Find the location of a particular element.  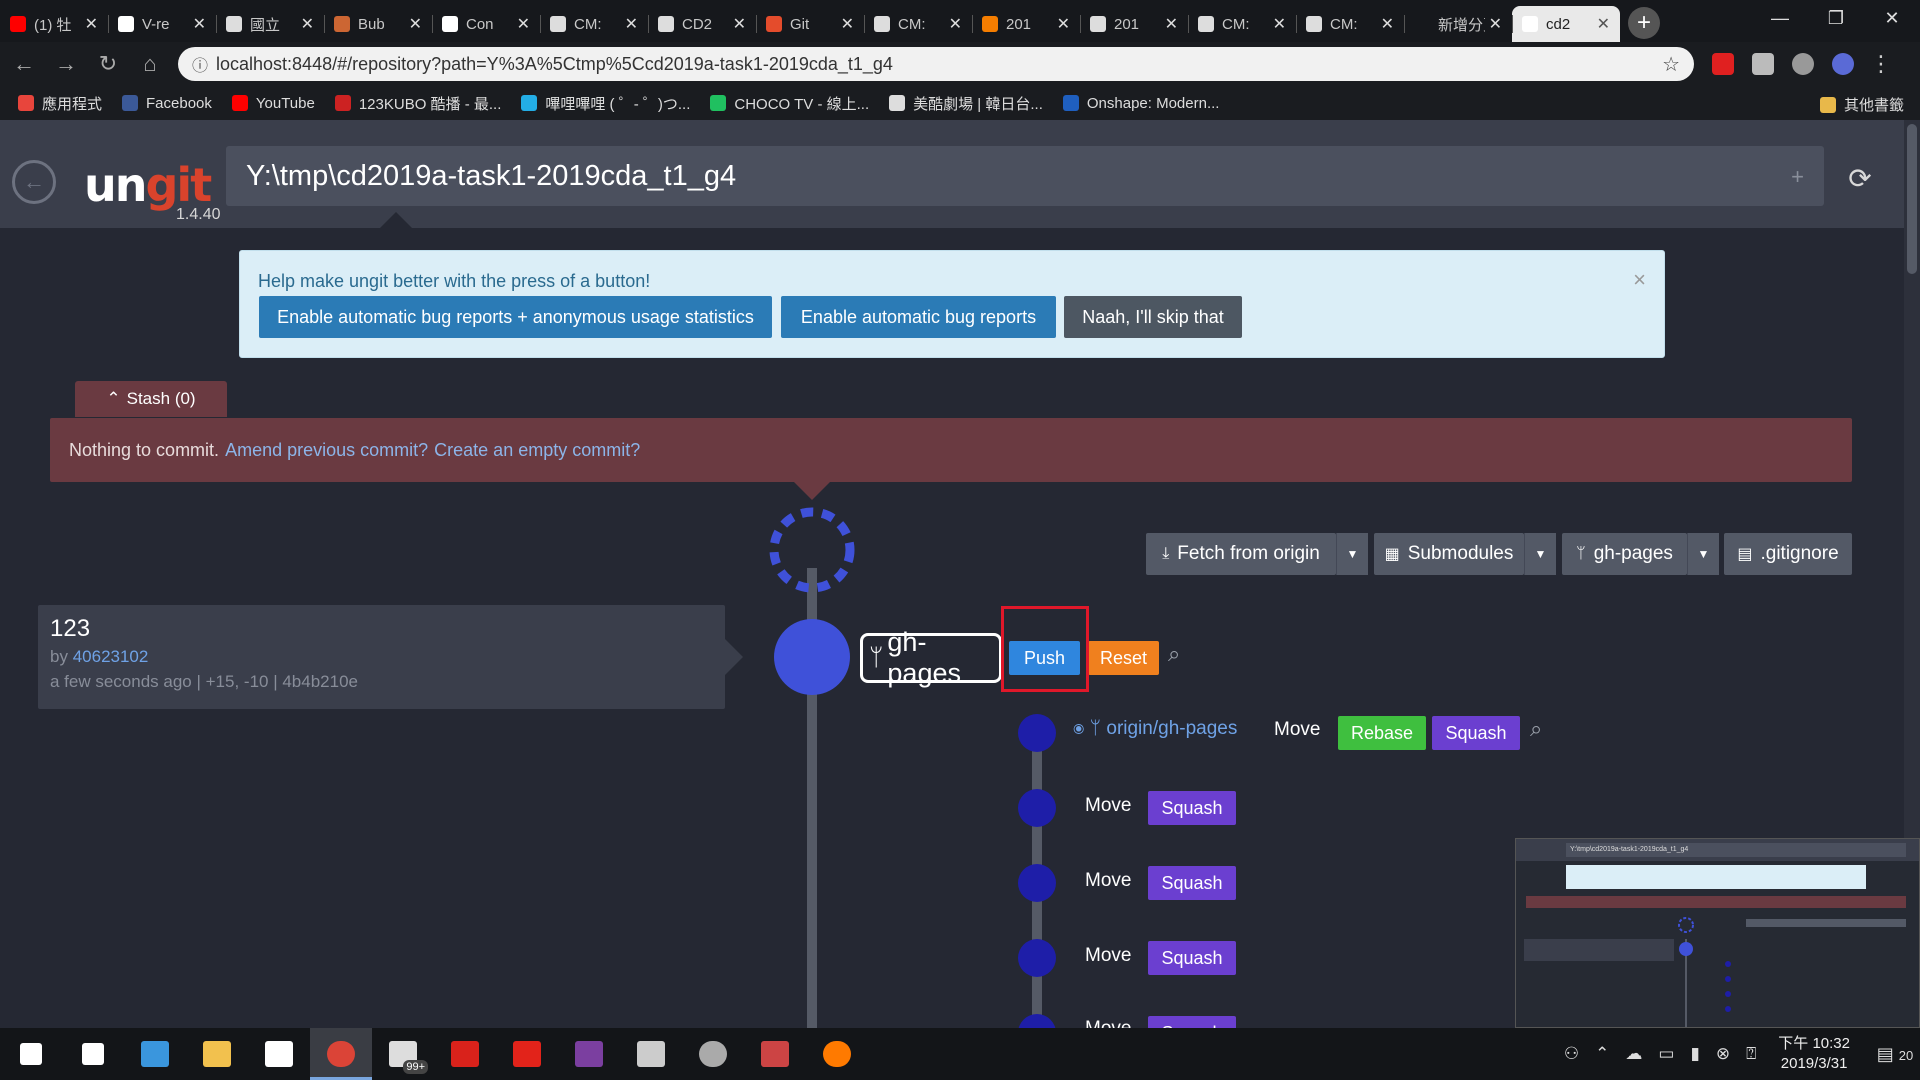

bookmark-star-icon: ☆ is located at coordinates (1671, 64).